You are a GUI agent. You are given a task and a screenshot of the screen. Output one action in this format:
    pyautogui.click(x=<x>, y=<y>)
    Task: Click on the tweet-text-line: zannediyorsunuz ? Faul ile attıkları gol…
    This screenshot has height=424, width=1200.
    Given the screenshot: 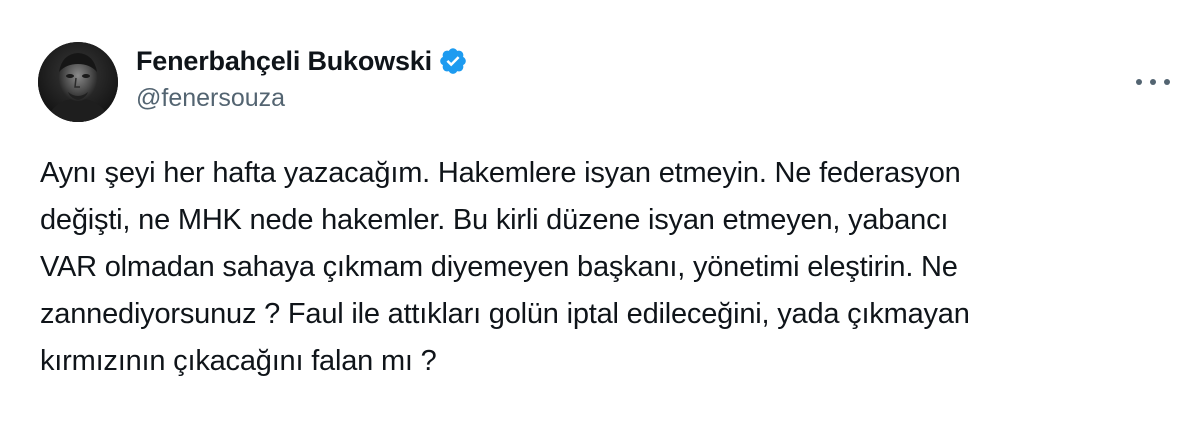 What is the action you would take?
    pyautogui.click(x=505, y=314)
    